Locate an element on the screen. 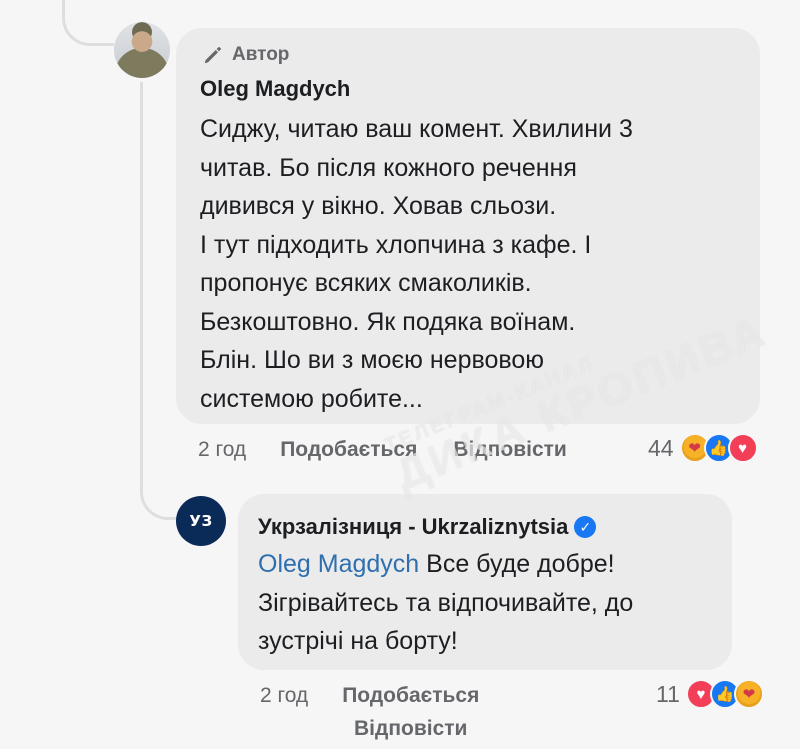  avatar-ukrzaliznytsia: УЗ is located at coordinates (201, 521).